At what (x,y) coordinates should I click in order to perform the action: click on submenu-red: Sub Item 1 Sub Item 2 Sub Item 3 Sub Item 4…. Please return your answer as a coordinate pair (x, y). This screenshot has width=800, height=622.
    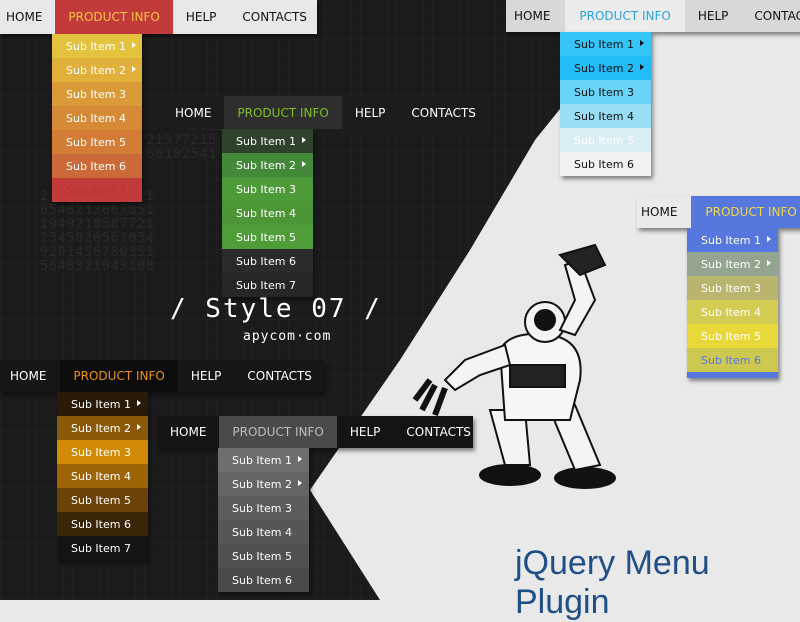
    Looking at the image, I should click on (97, 118).